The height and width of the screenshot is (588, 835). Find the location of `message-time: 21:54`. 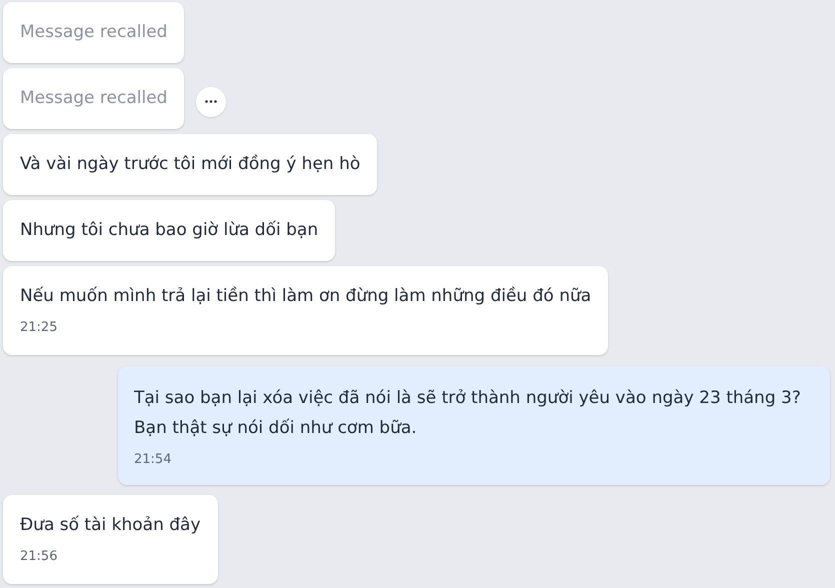

message-time: 21:54 is located at coordinates (153, 460).